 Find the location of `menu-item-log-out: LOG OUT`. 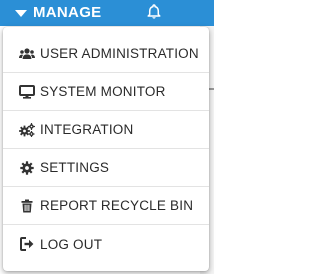

menu-item-log-out: LOG OUT is located at coordinates (106, 244).